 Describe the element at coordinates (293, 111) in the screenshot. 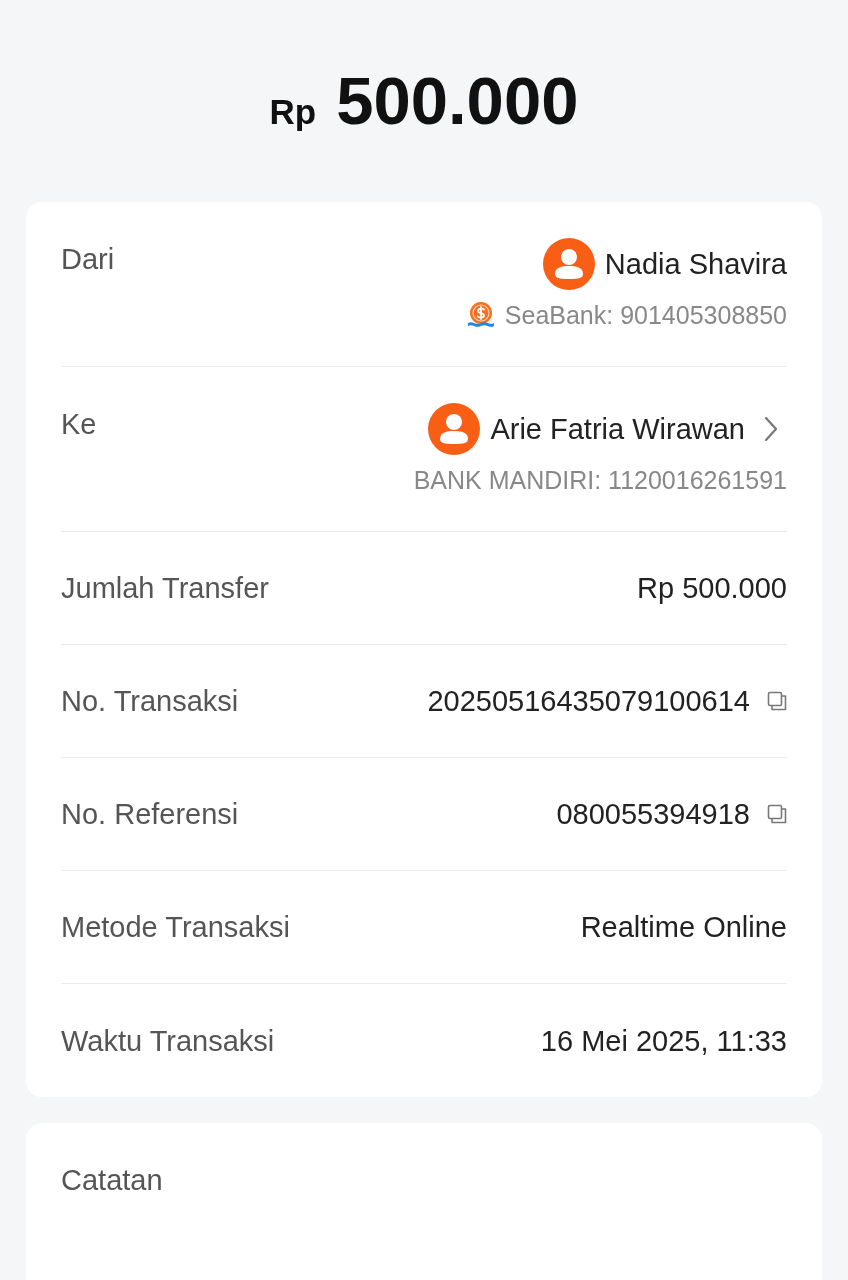

I see `currency-label: Rp` at that location.